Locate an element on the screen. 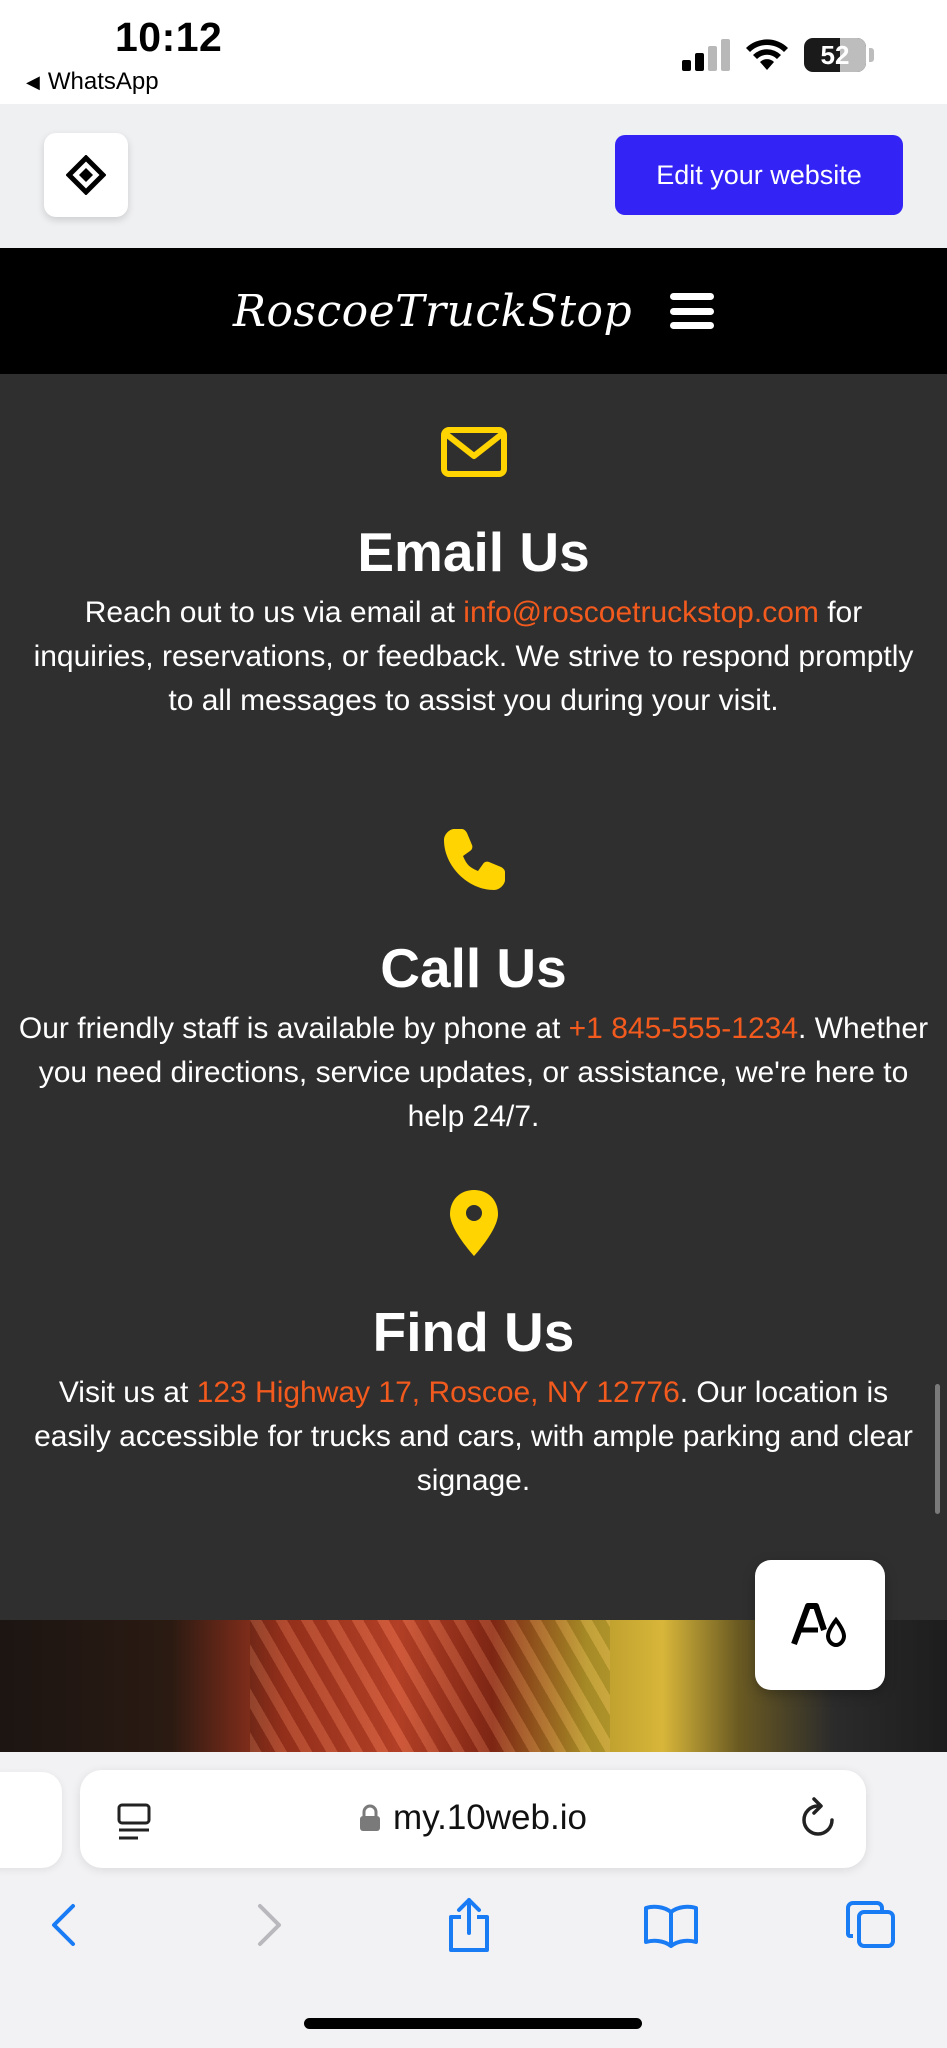 The width and height of the screenshot is (947, 2048). font-style-icon is located at coordinates (819, 1625).